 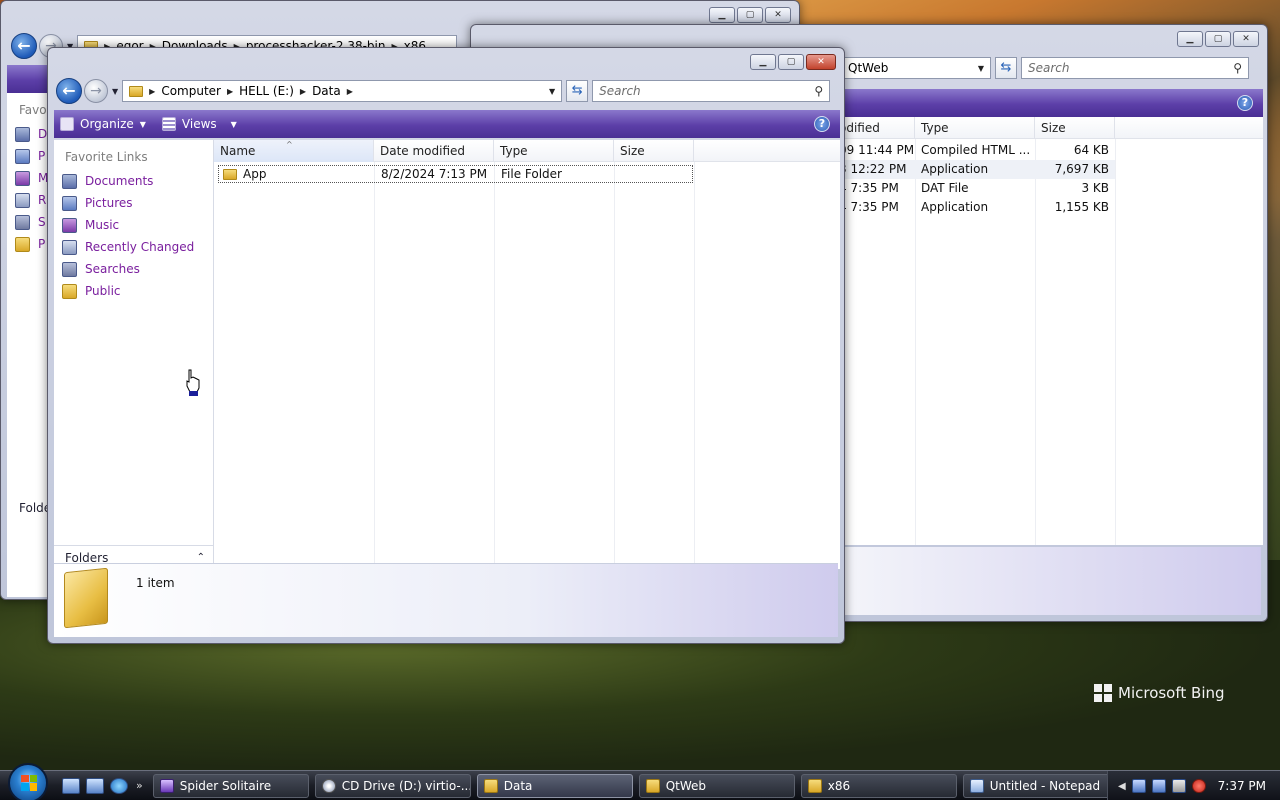 What do you see at coordinates (434, 151) in the screenshot?
I see `column-date-modified: Date modified` at bounding box center [434, 151].